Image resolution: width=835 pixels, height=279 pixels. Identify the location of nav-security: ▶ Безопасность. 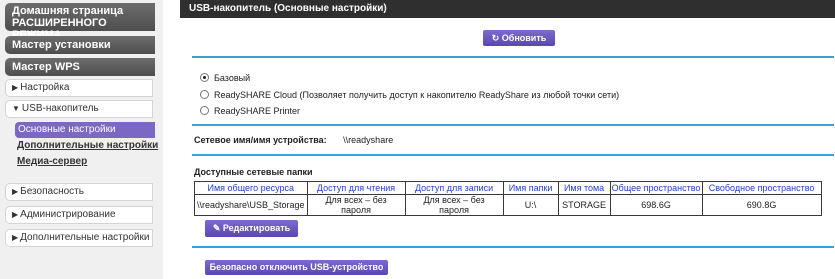
(79, 192).